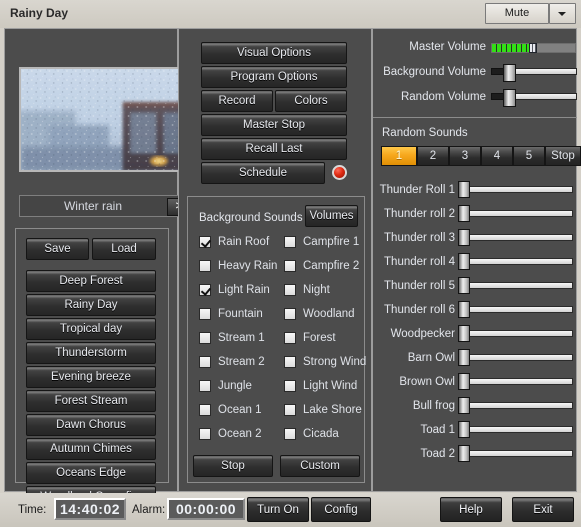  What do you see at coordinates (534, 73) in the screenshot?
I see `background-volume-slider` at bounding box center [534, 73].